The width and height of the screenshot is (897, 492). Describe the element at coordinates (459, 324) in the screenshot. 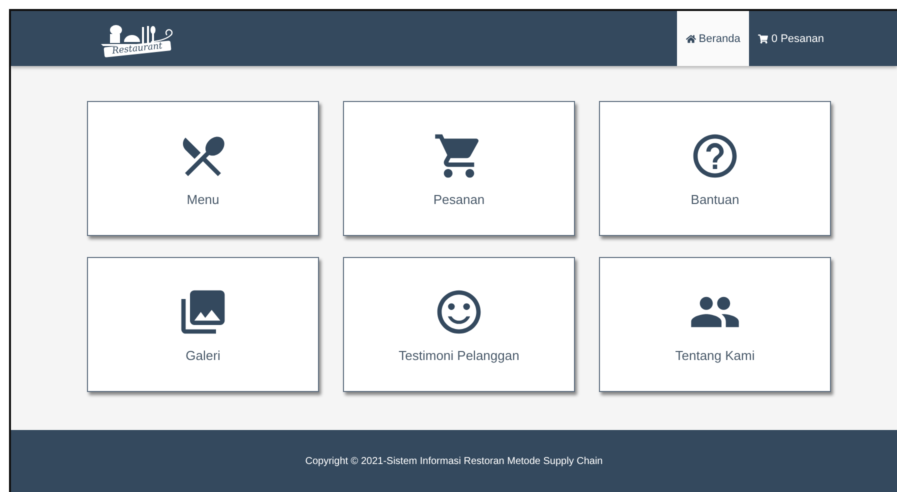

I see `menu-card: Testimoni Pelanggan` at that location.